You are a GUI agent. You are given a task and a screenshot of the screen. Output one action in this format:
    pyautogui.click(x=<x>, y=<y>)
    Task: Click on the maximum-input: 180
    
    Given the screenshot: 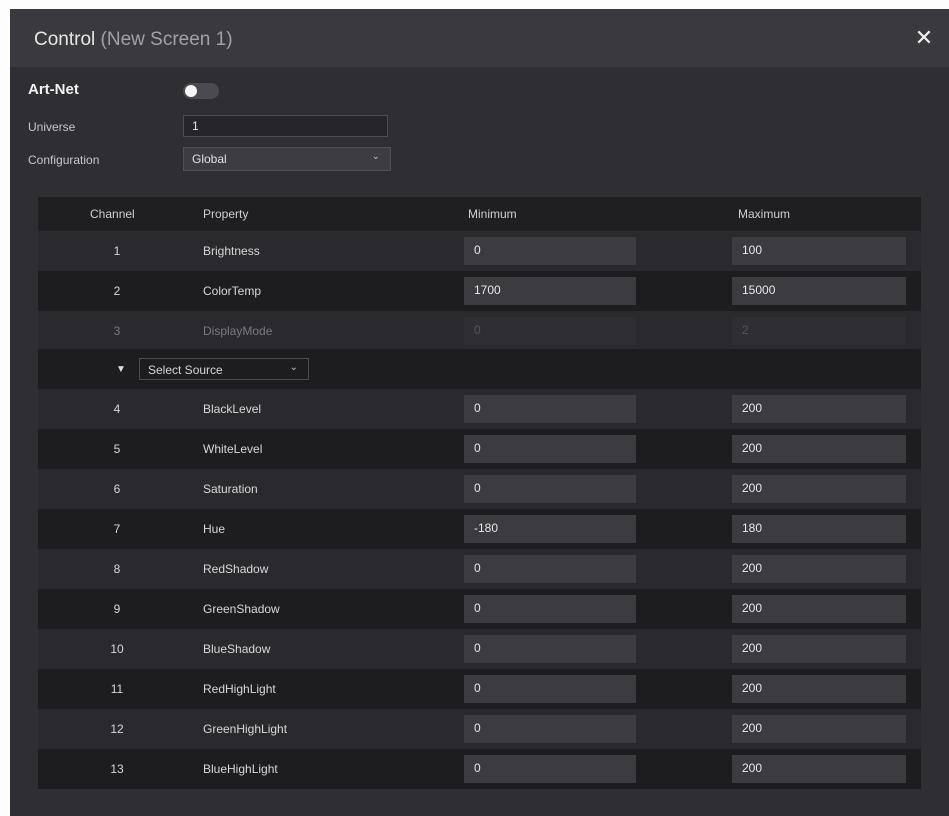 What is the action you would take?
    pyautogui.click(x=819, y=529)
    